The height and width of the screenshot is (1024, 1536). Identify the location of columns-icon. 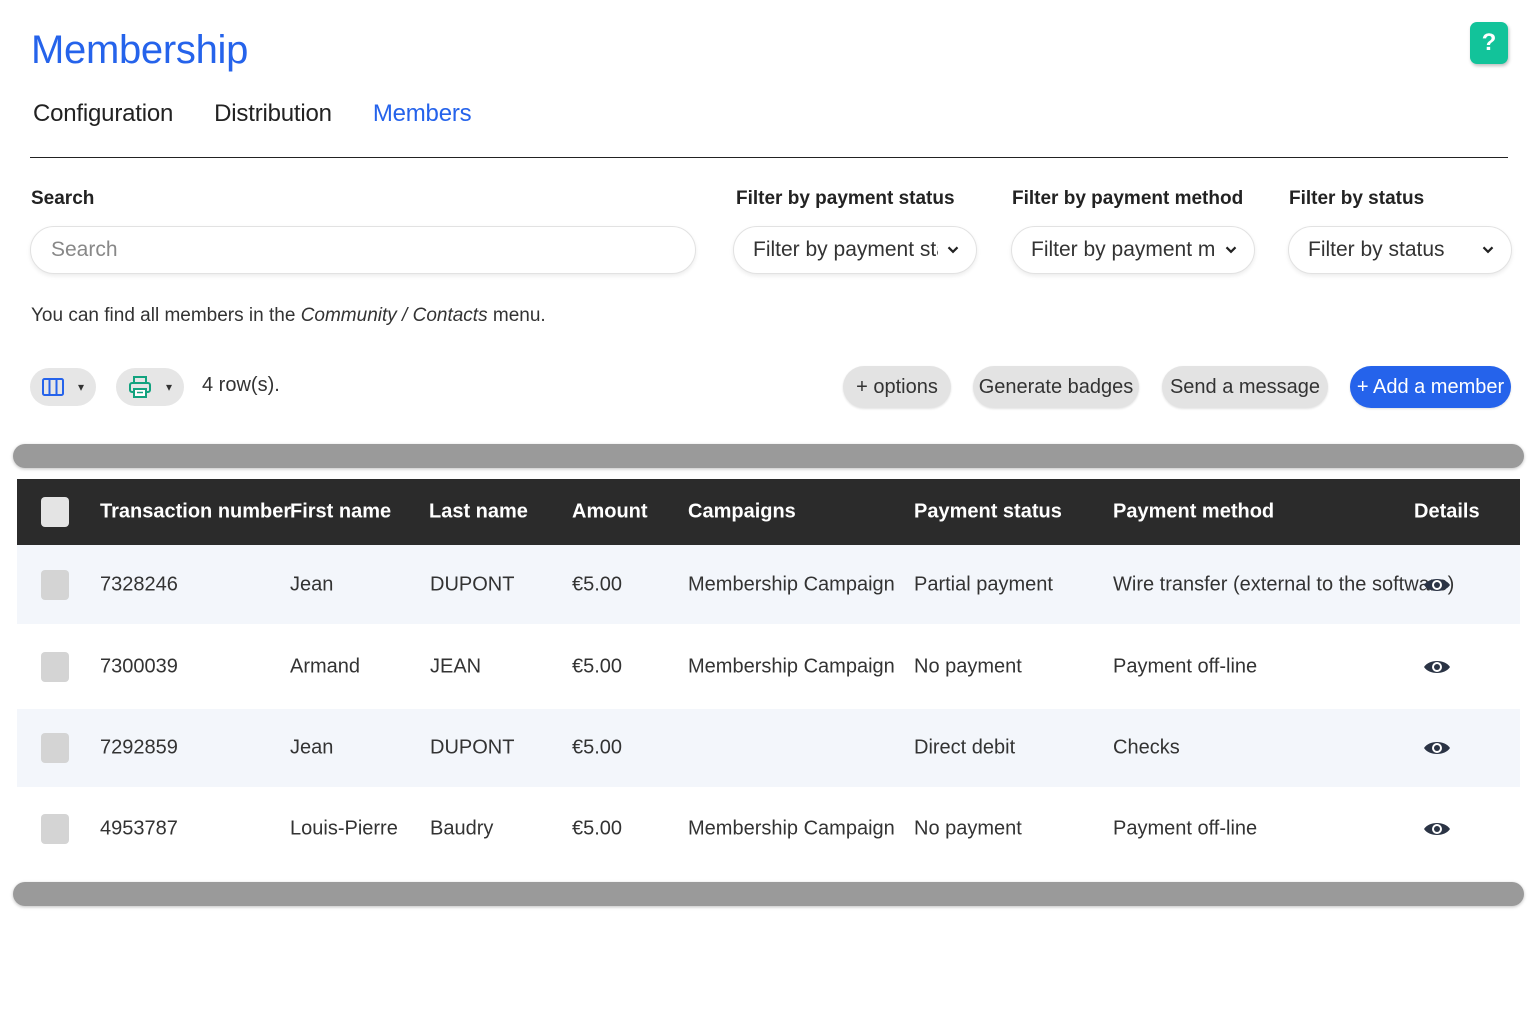
(53, 387).